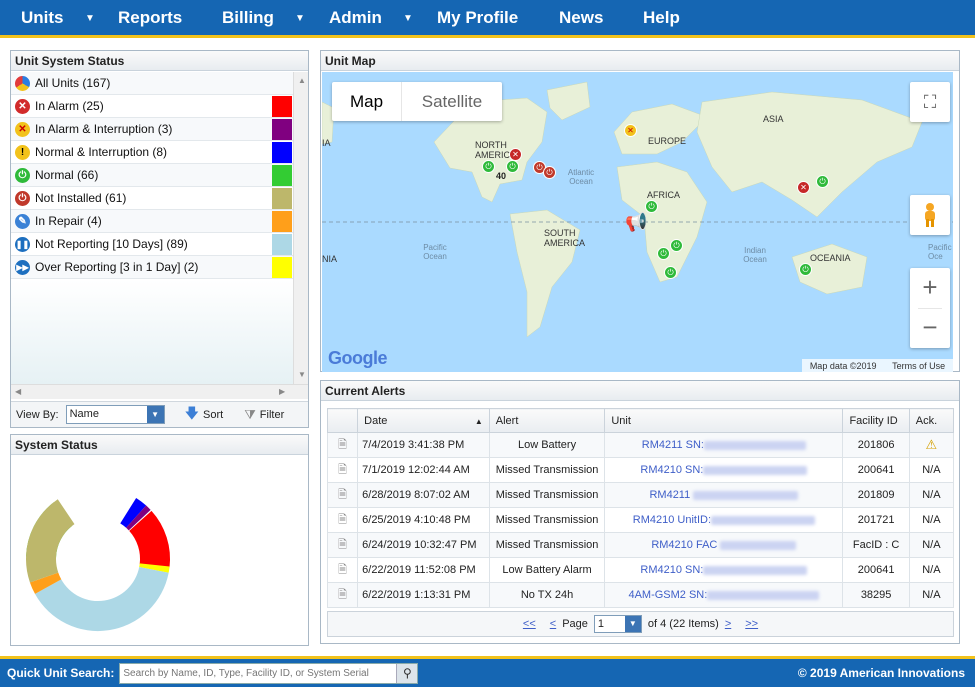  What do you see at coordinates (152, 221) in the screenshot?
I see `status-row-in-repair: ✎ In Repair (4)` at bounding box center [152, 221].